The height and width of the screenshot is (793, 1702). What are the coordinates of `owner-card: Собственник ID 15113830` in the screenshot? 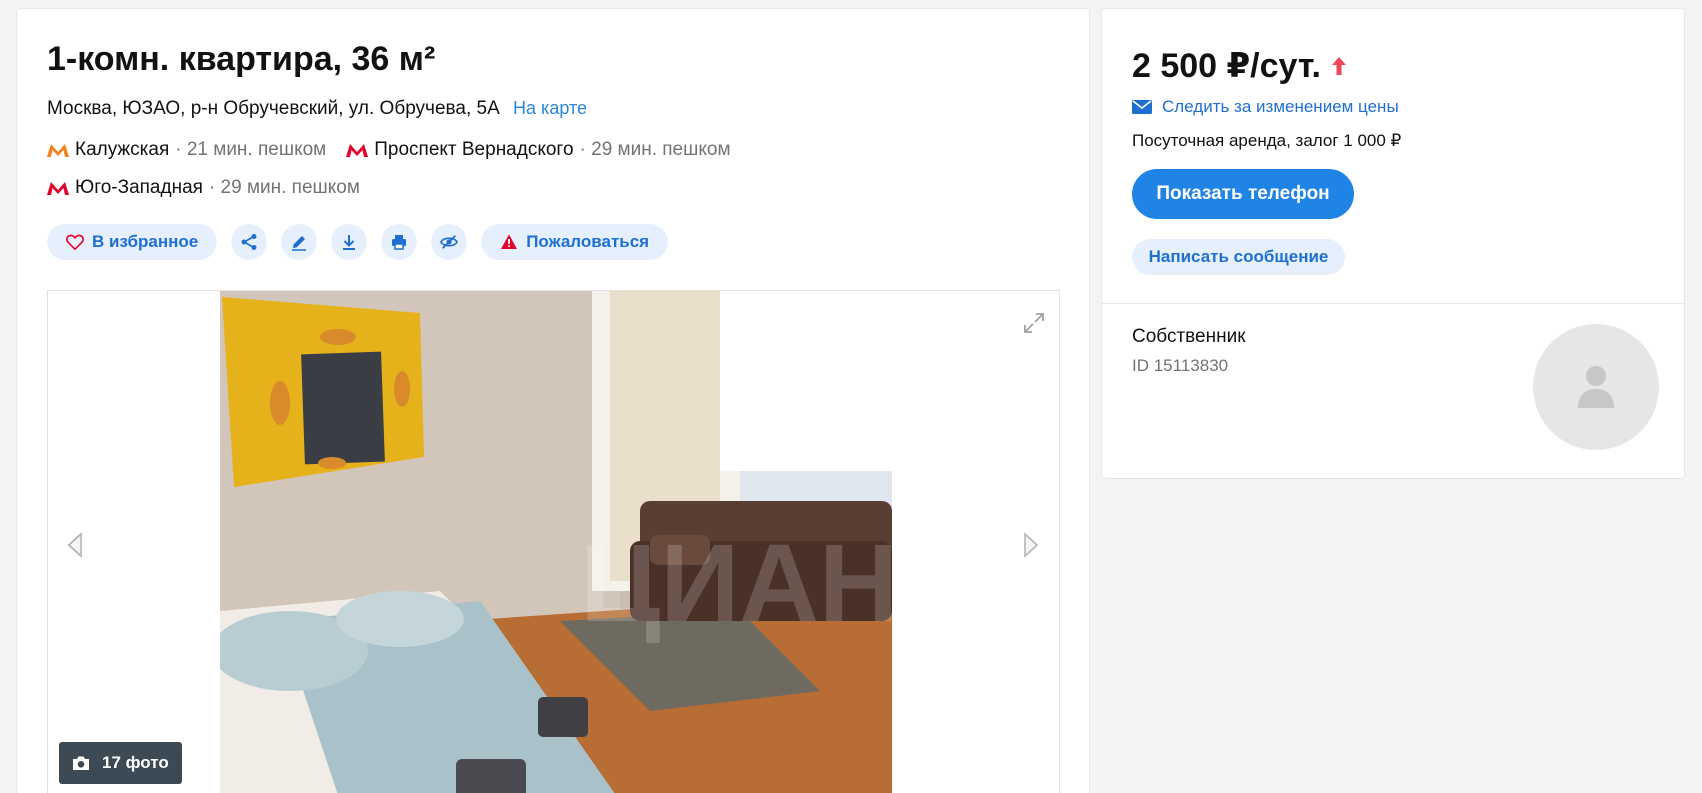 It's located at (1393, 391).